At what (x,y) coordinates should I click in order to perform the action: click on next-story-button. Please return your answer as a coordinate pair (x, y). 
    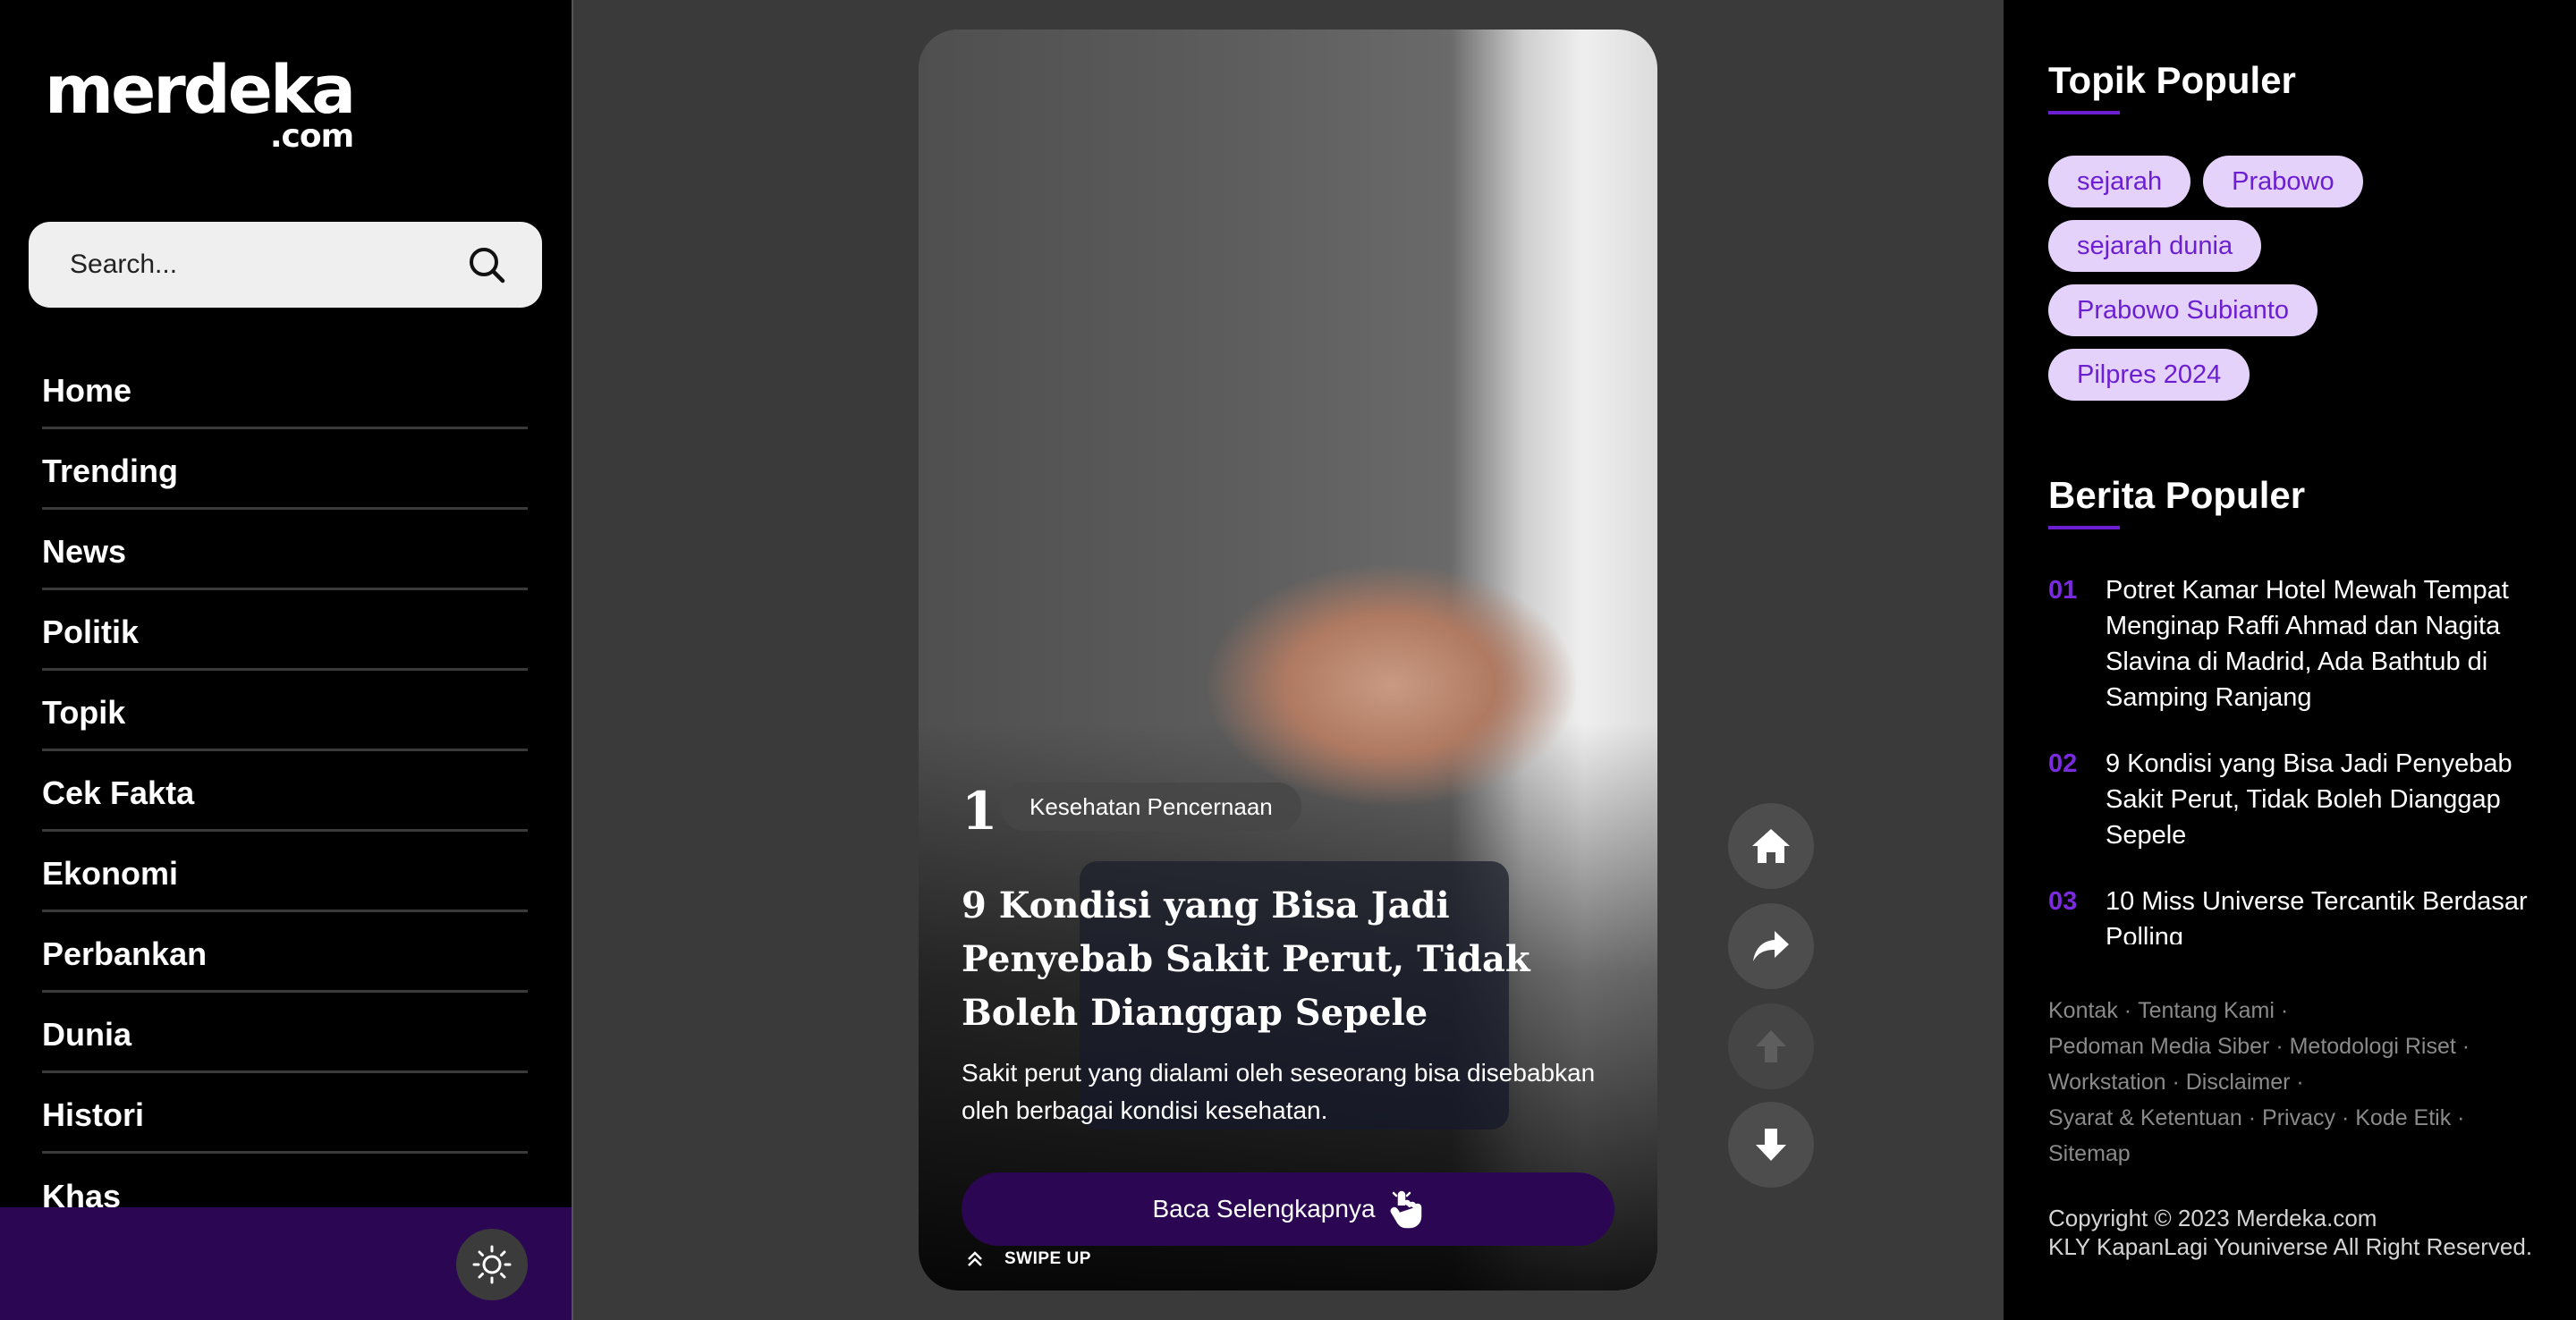
    Looking at the image, I should click on (1771, 1145).